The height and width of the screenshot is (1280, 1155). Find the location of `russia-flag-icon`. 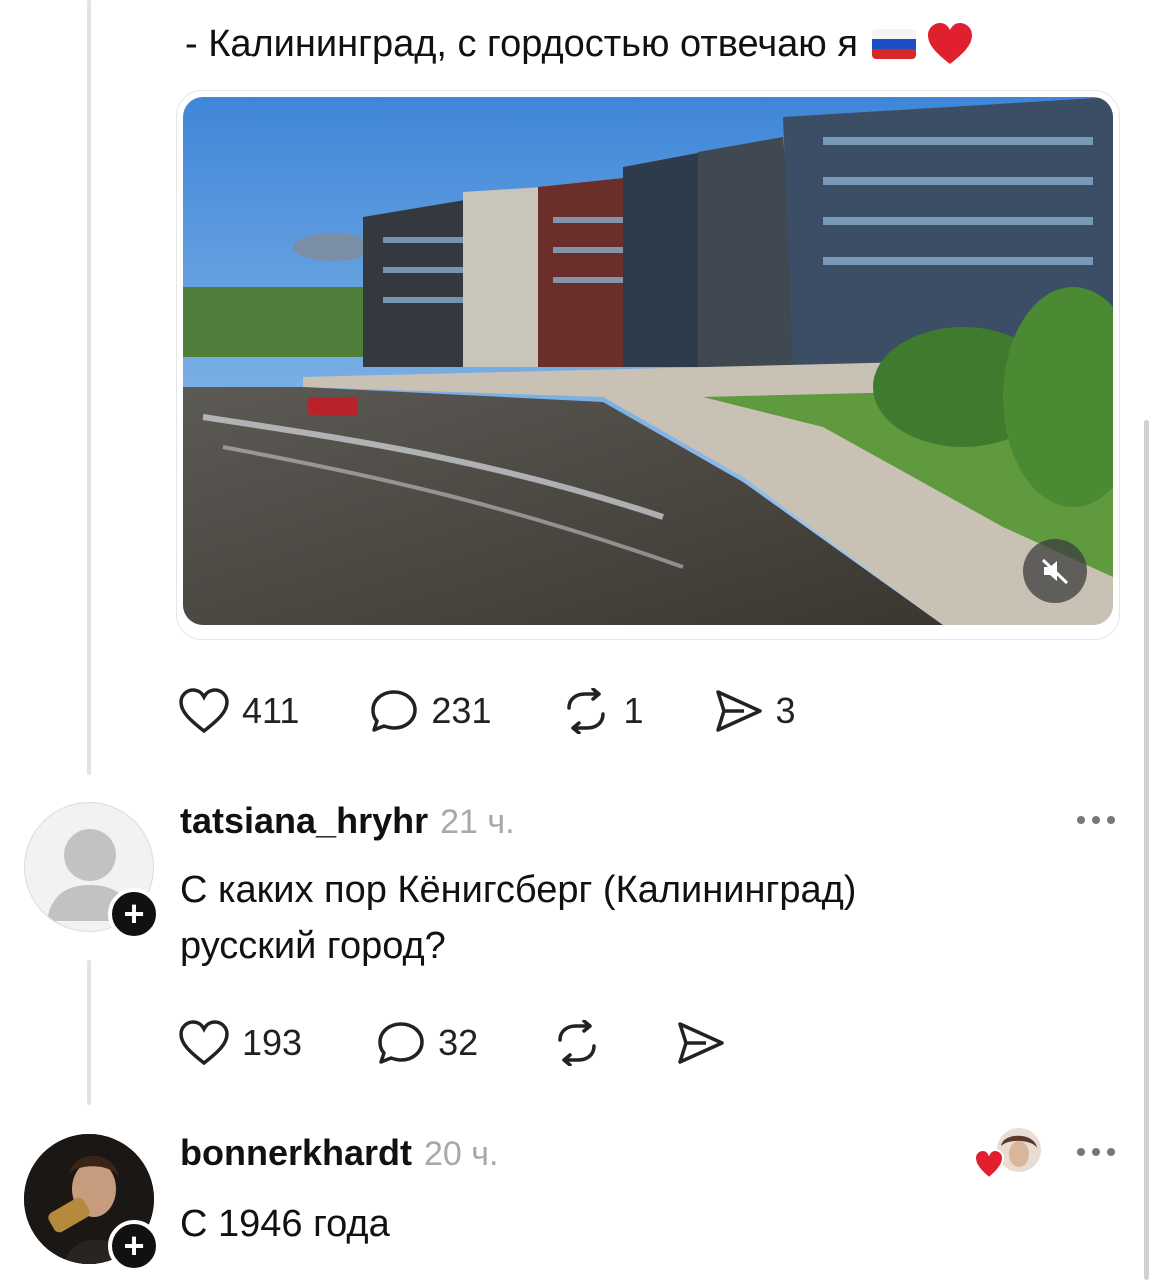

russia-flag-icon is located at coordinates (893, 44).